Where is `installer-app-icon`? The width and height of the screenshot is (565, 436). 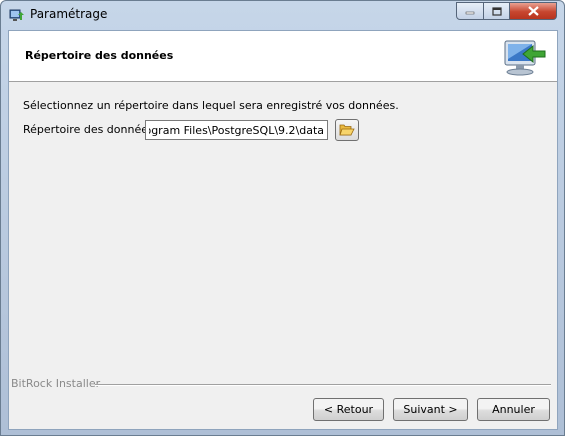
installer-app-icon is located at coordinates (17, 15).